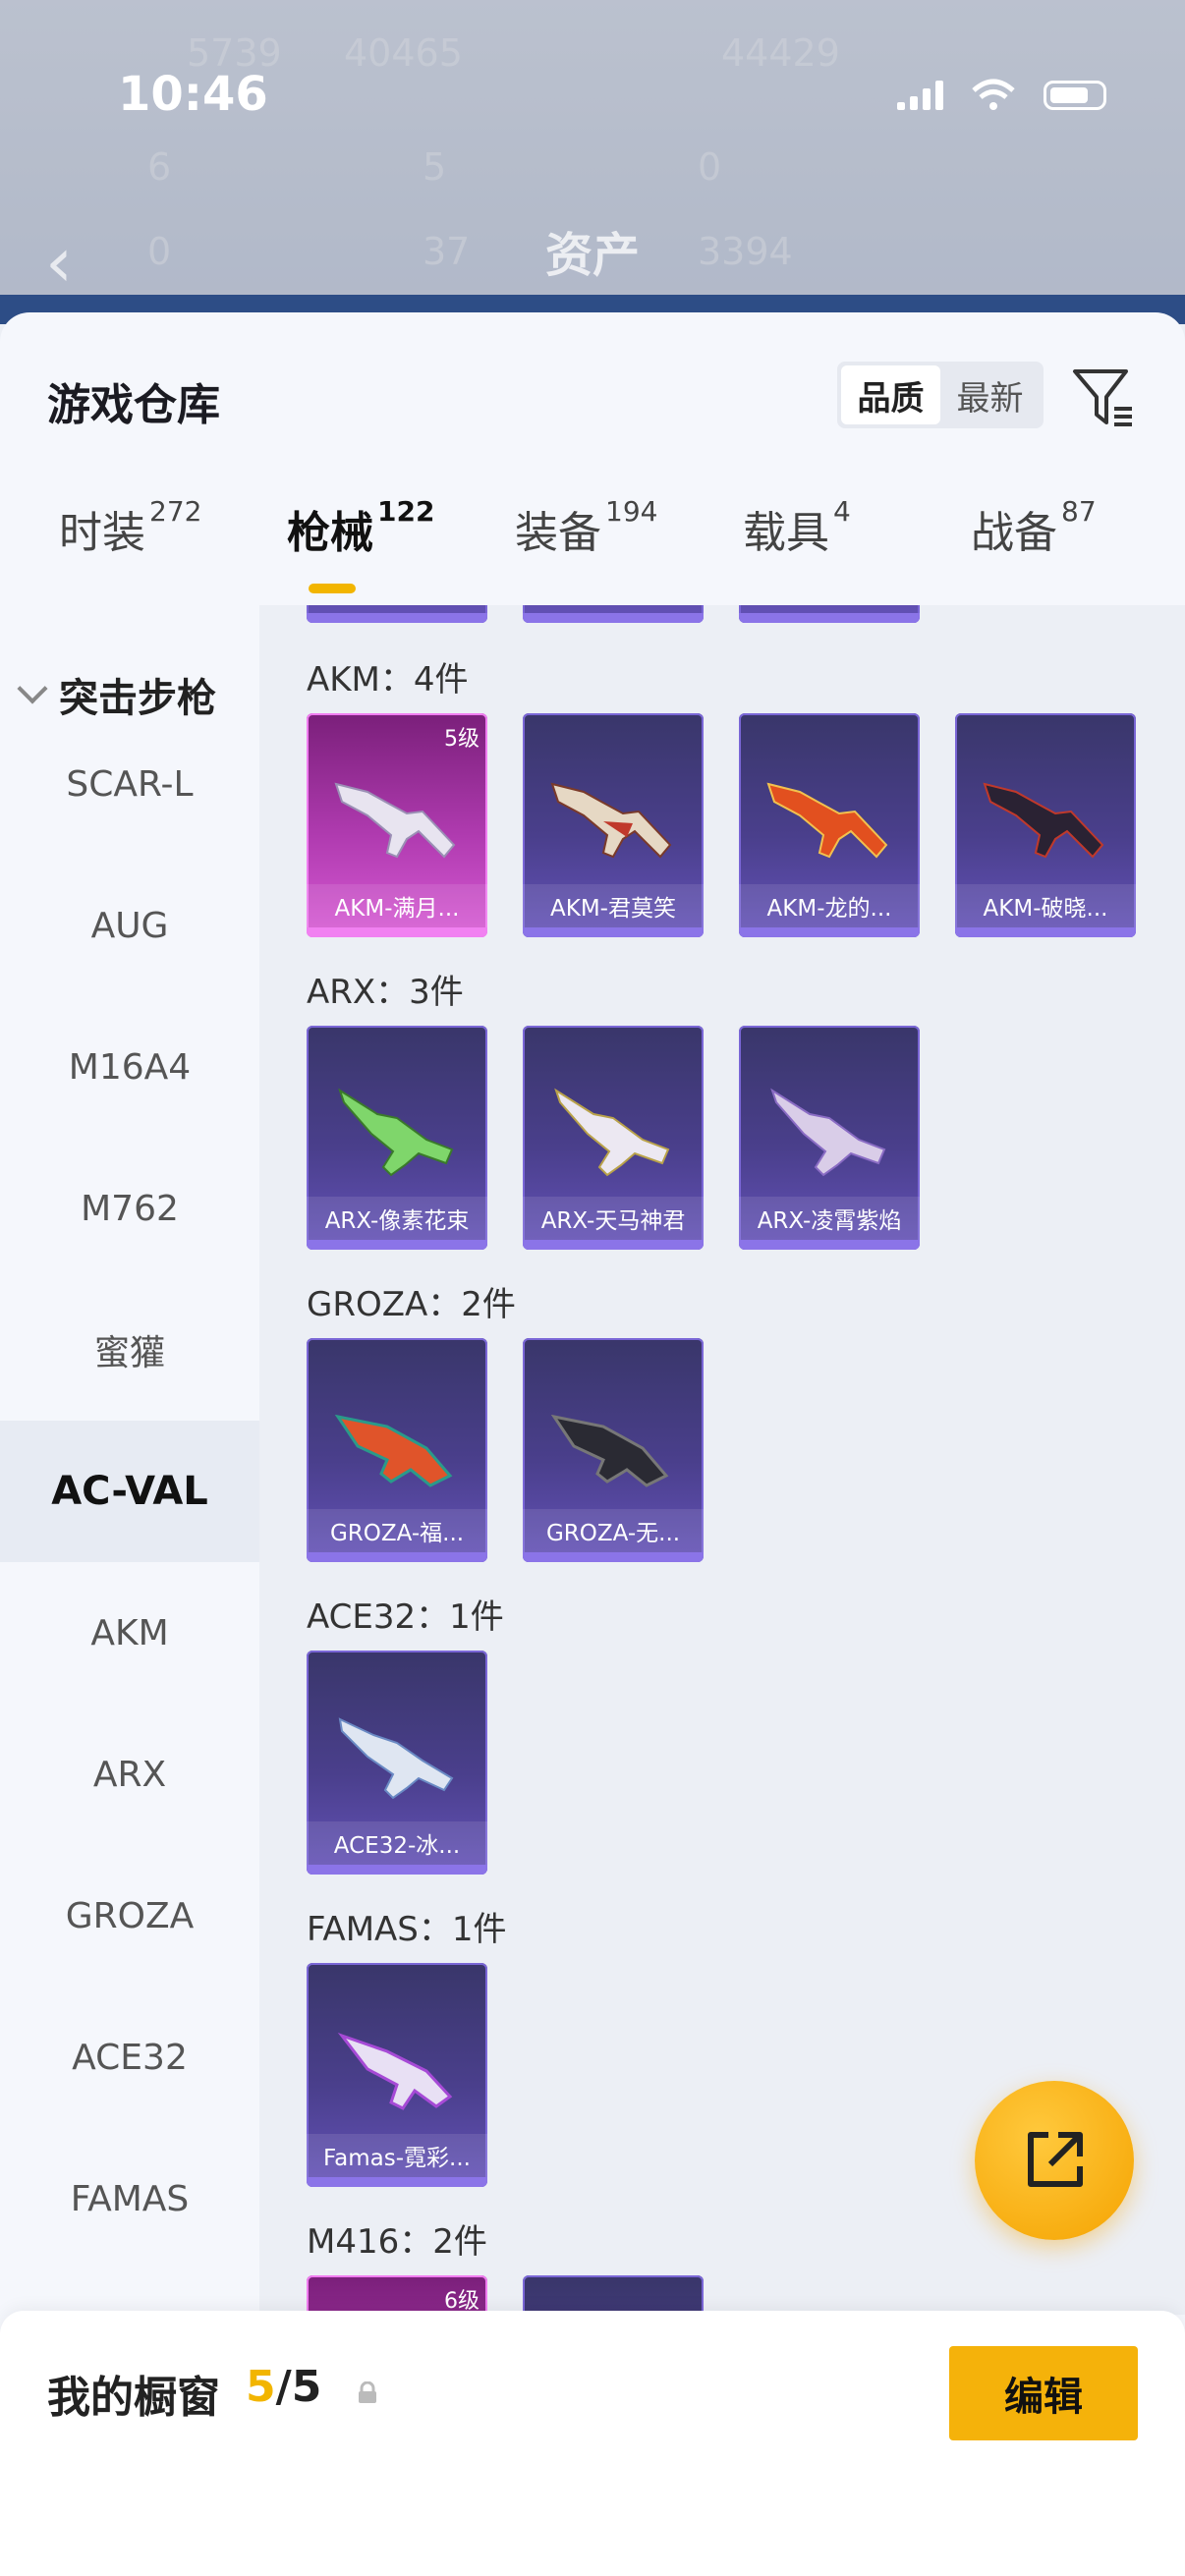  I want to click on group-title-akm: AKM：4件, so click(388, 680).